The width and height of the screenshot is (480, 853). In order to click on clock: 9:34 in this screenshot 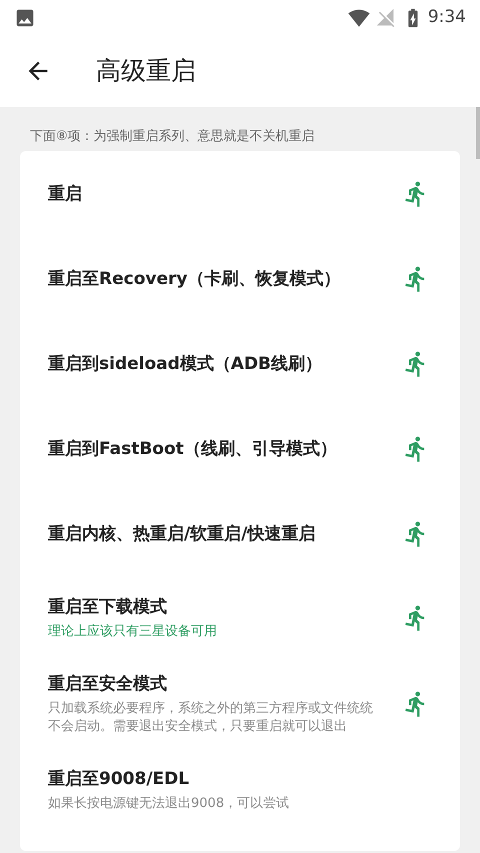, I will do `click(447, 17)`.